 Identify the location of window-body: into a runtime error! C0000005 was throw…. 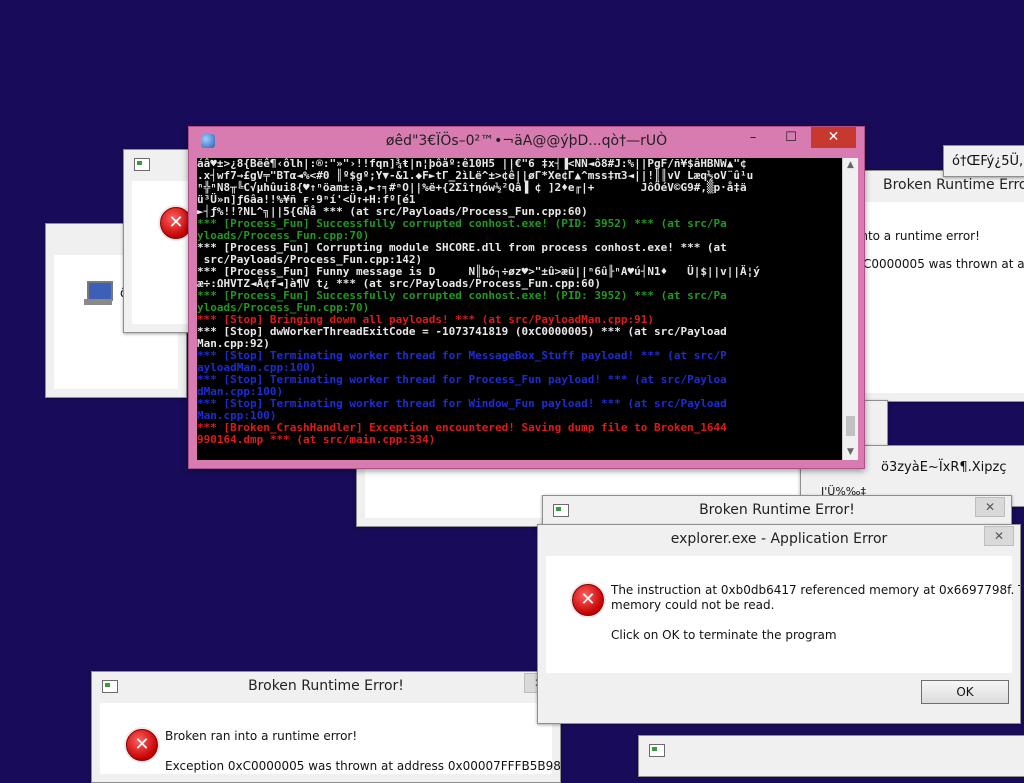
(932, 297).